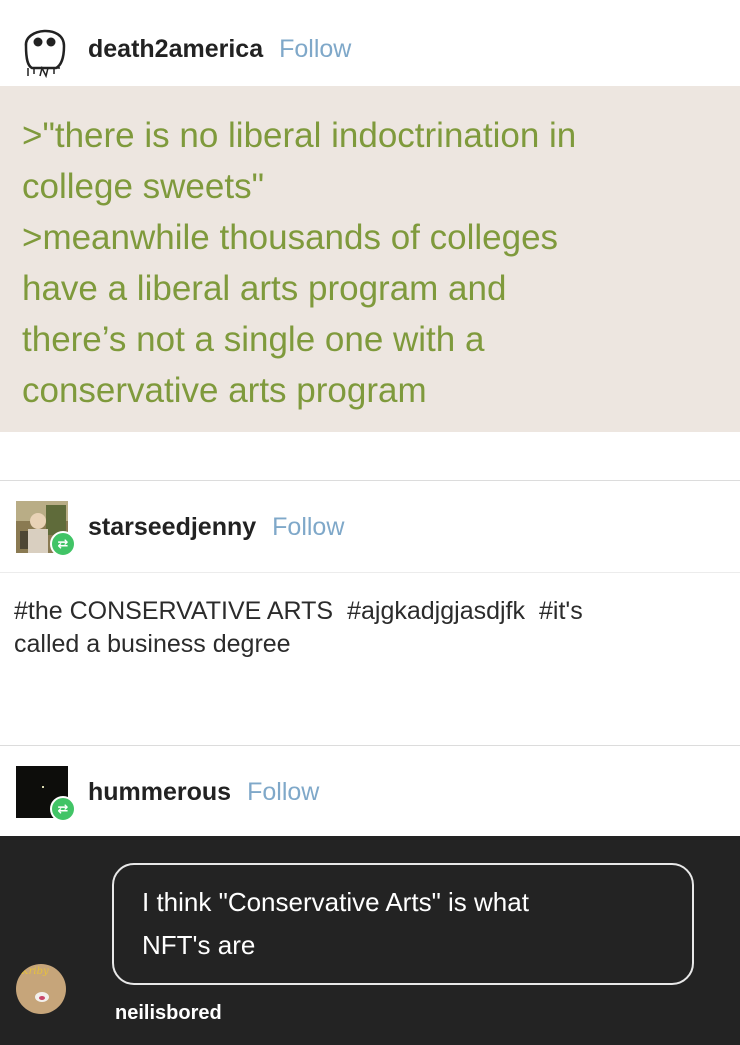 The height and width of the screenshot is (1045, 740). Describe the element at coordinates (173, 611) in the screenshot. I see `tag: #the CONSERVATIVE ARTS` at that location.